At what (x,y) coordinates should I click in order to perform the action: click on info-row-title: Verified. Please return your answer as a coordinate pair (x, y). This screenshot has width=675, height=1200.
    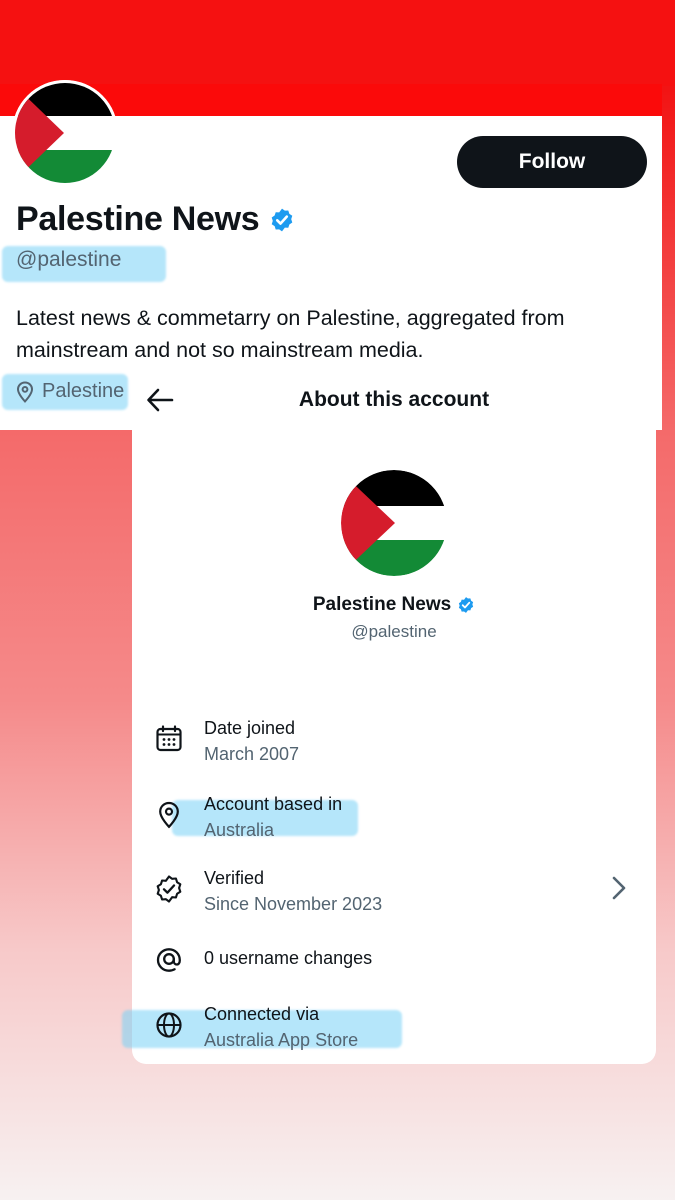
    Looking at the image, I should click on (234, 878).